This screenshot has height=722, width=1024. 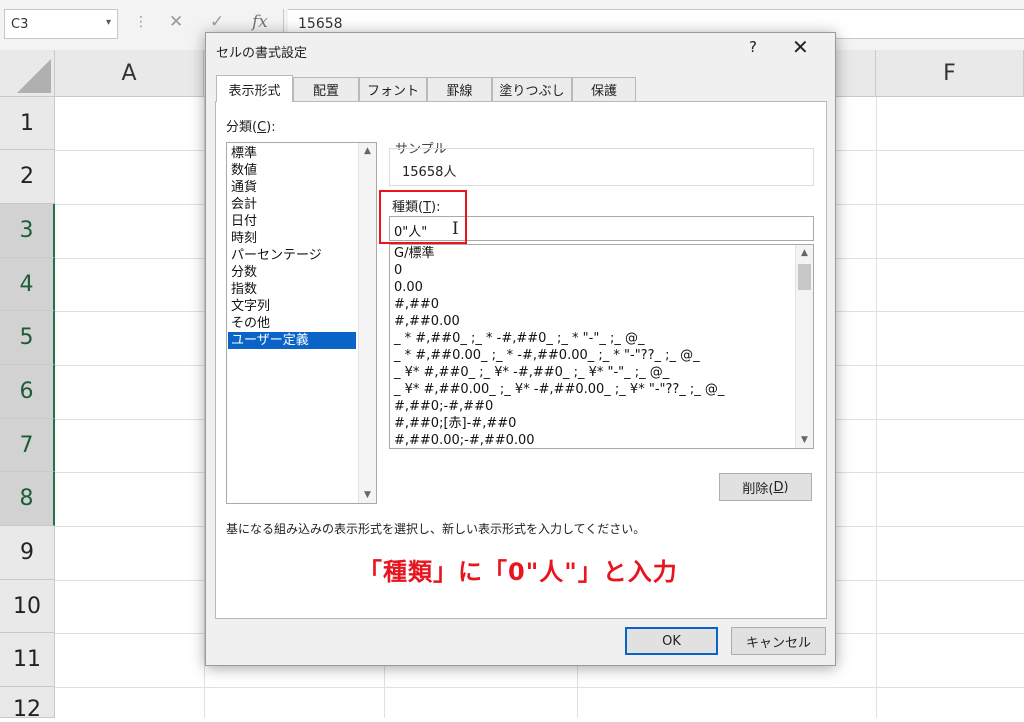 I want to click on category-item: パーセンテージ, so click(x=292, y=255).